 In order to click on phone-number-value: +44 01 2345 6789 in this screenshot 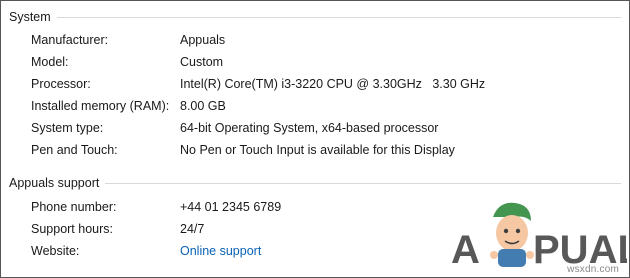, I will do `click(231, 207)`.